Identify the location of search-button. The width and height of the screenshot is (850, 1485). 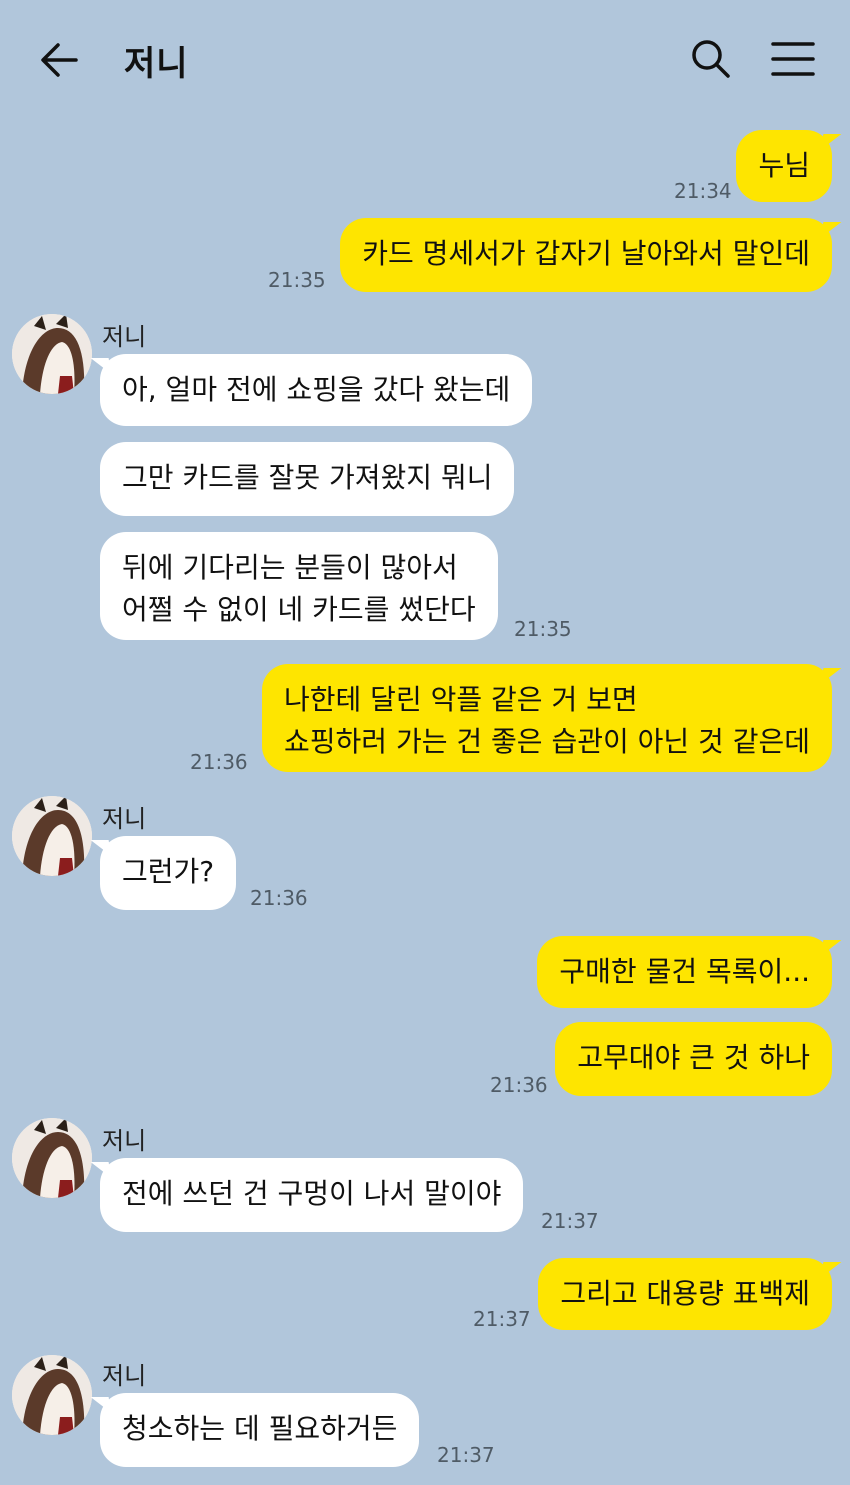
(711, 59).